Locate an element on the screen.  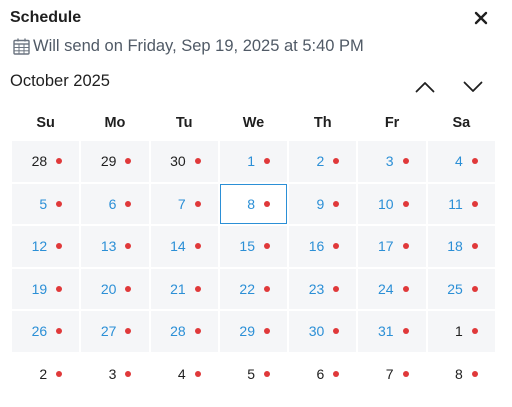
calendar-day: 18 is located at coordinates (461, 246).